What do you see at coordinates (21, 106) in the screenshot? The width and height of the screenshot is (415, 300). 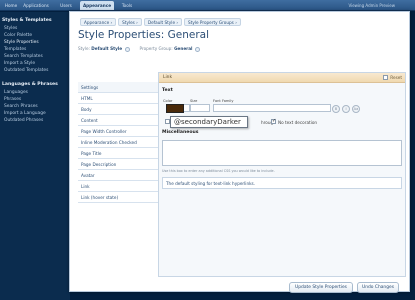 I see `sidebar-item-search-phrases: Search Phrases` at bounding box center [21, 106].